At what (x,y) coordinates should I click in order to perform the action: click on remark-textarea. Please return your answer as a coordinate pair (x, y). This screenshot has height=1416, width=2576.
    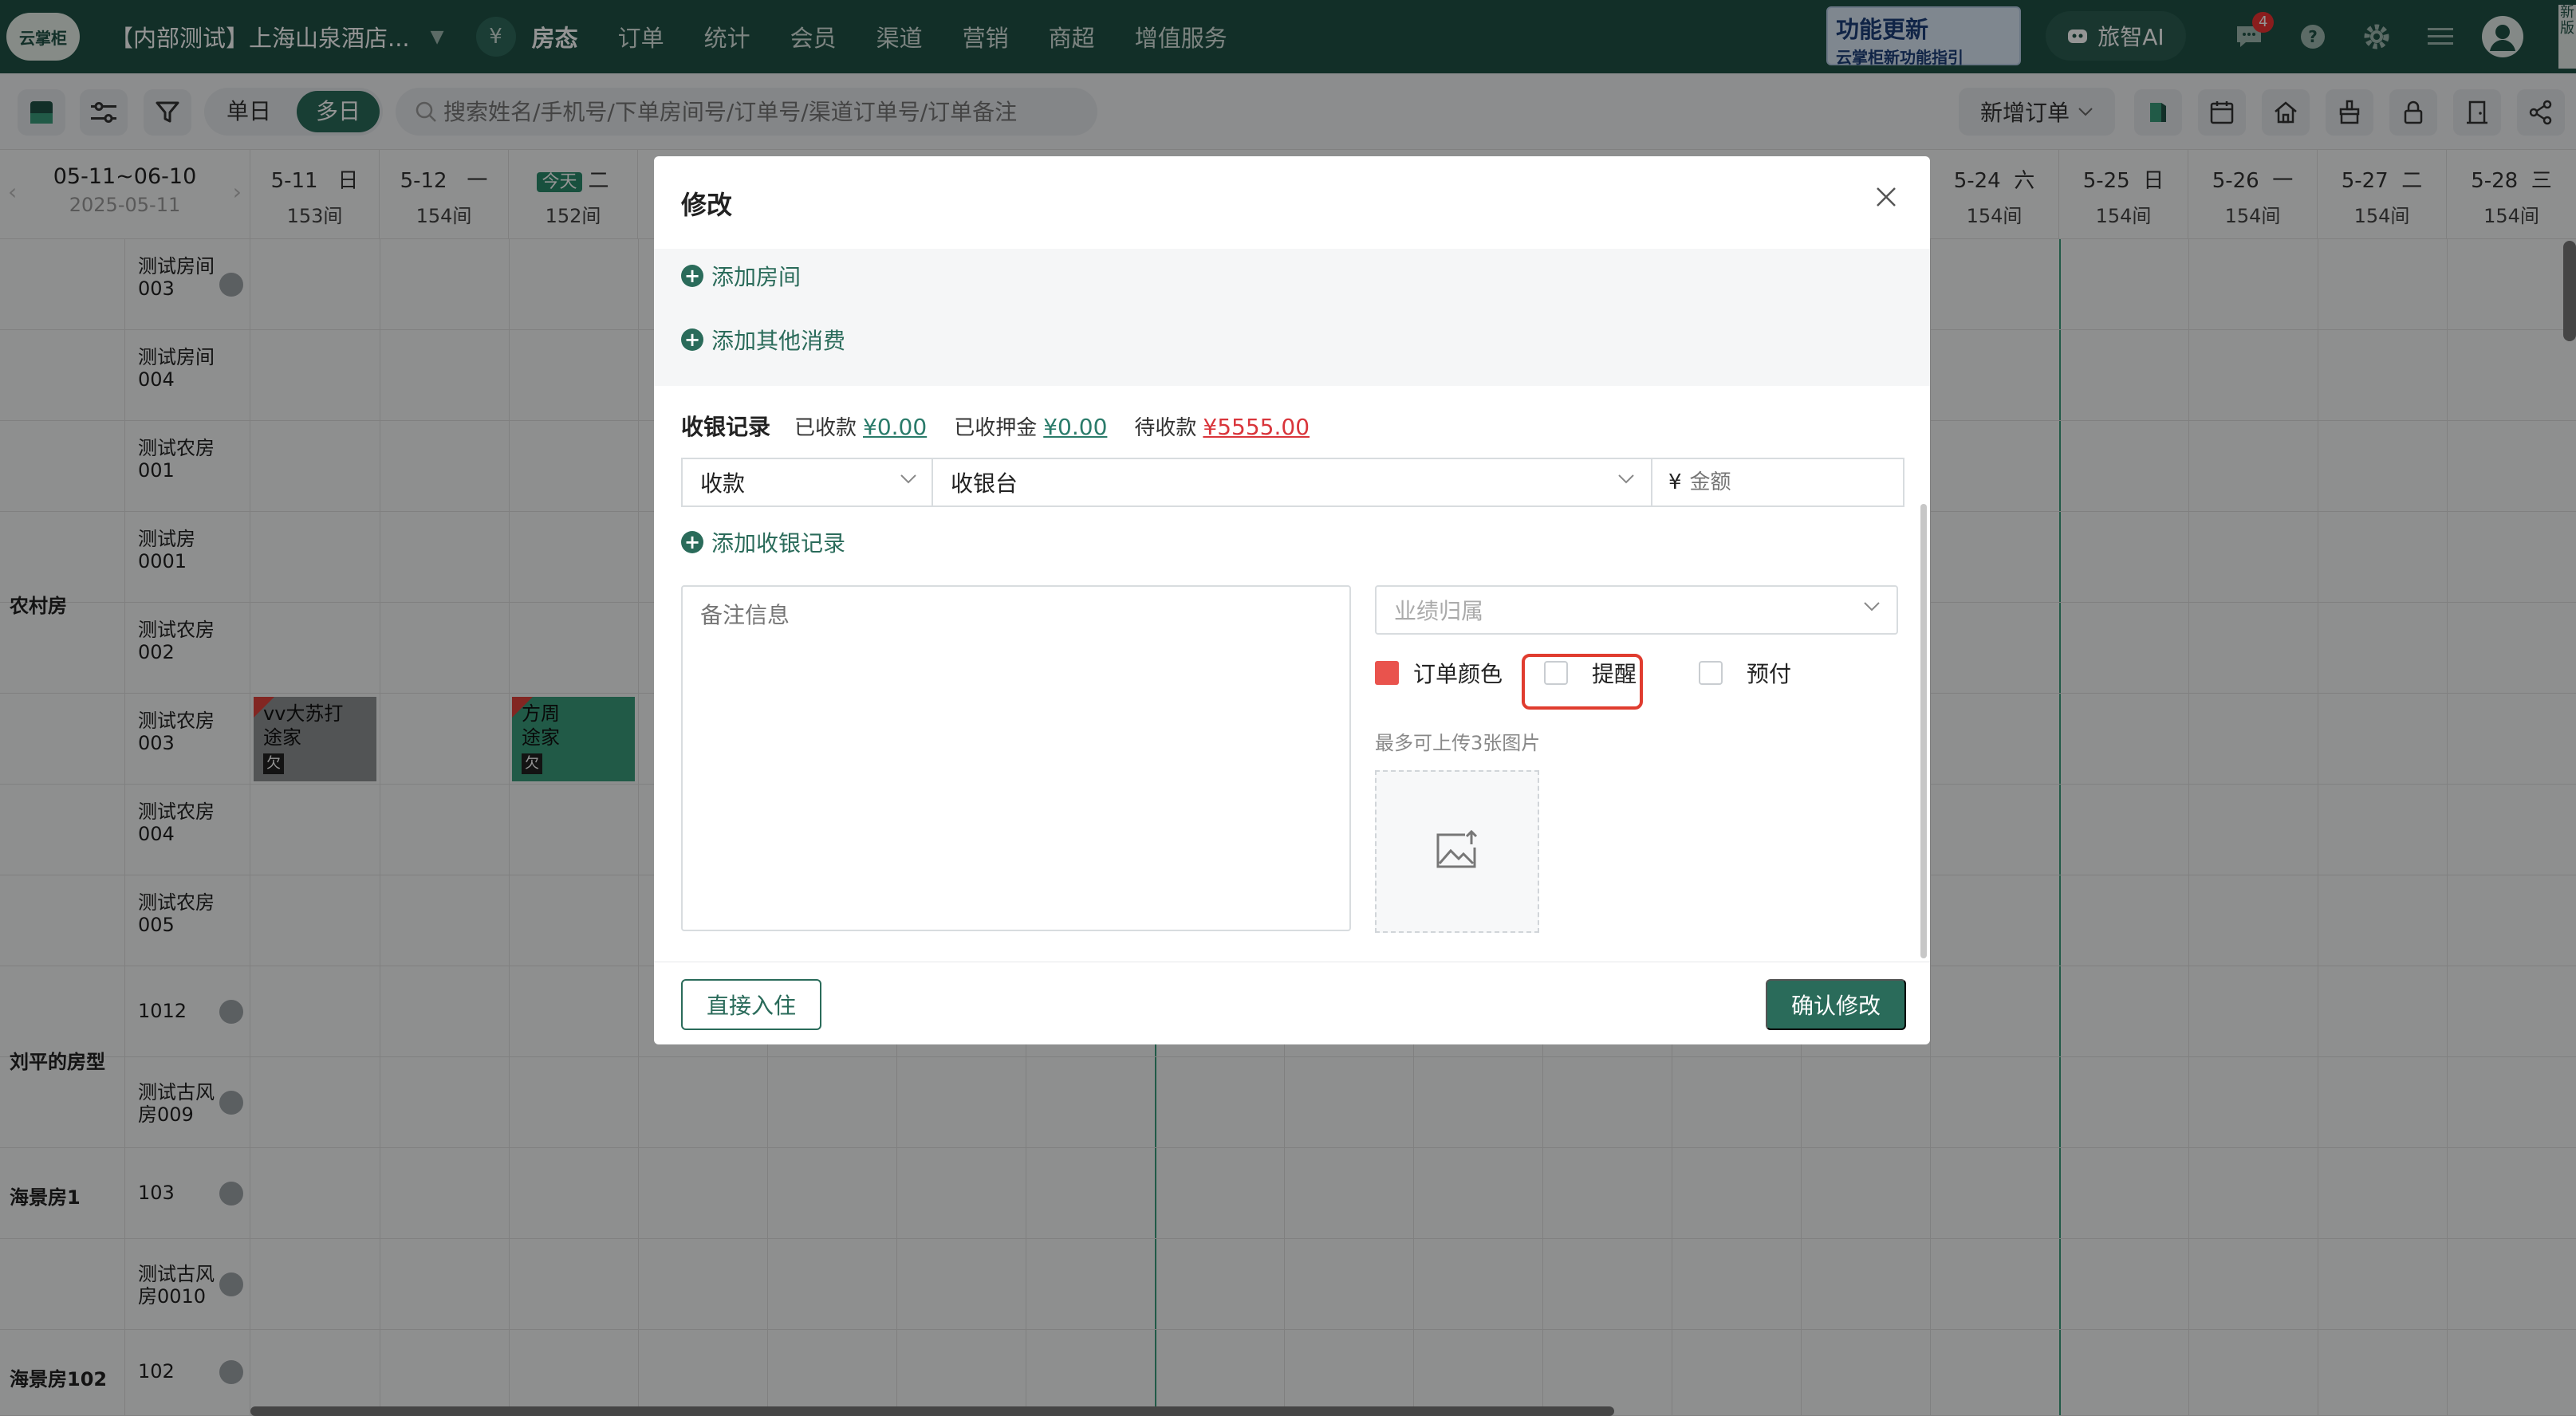
    Looking at the image, I should click on (1016, 758).